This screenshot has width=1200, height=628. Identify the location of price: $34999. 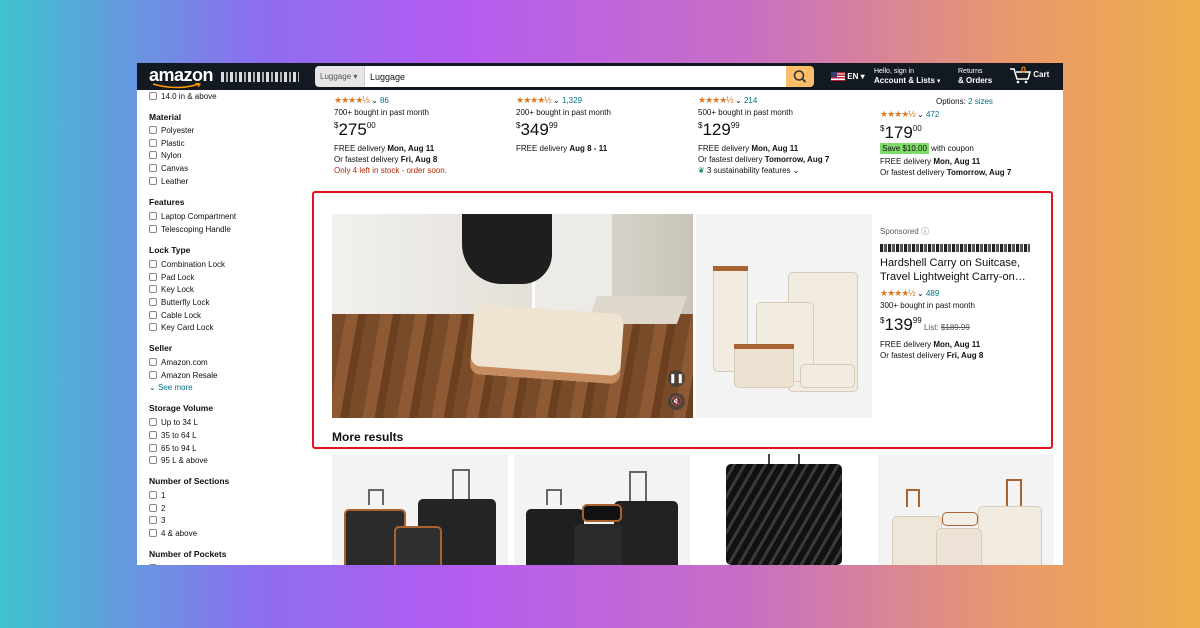
(604, 130).